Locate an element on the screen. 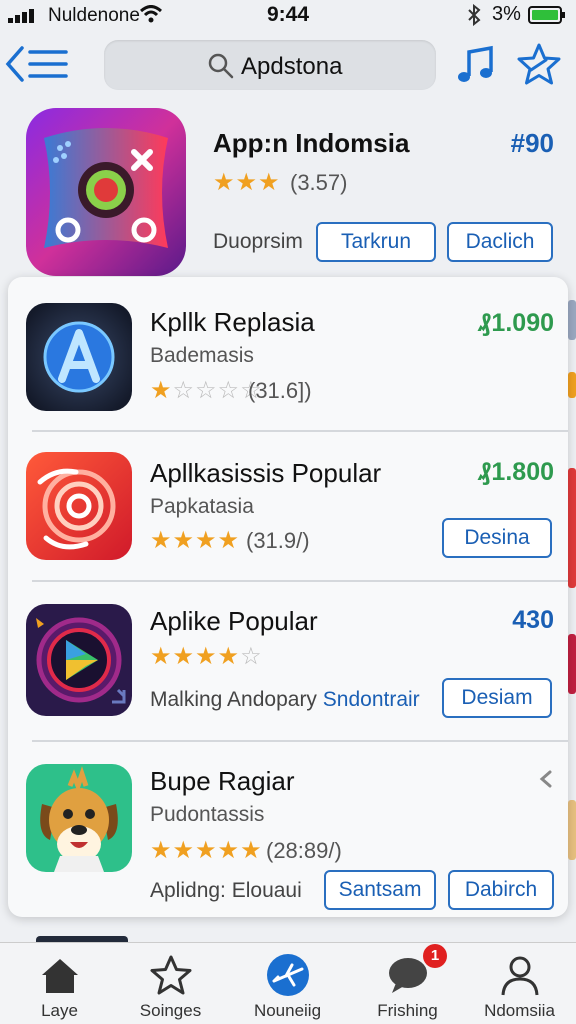 The image size is (576, 1024). rating-value: (31.9/) is located at coordinates (278, 540).